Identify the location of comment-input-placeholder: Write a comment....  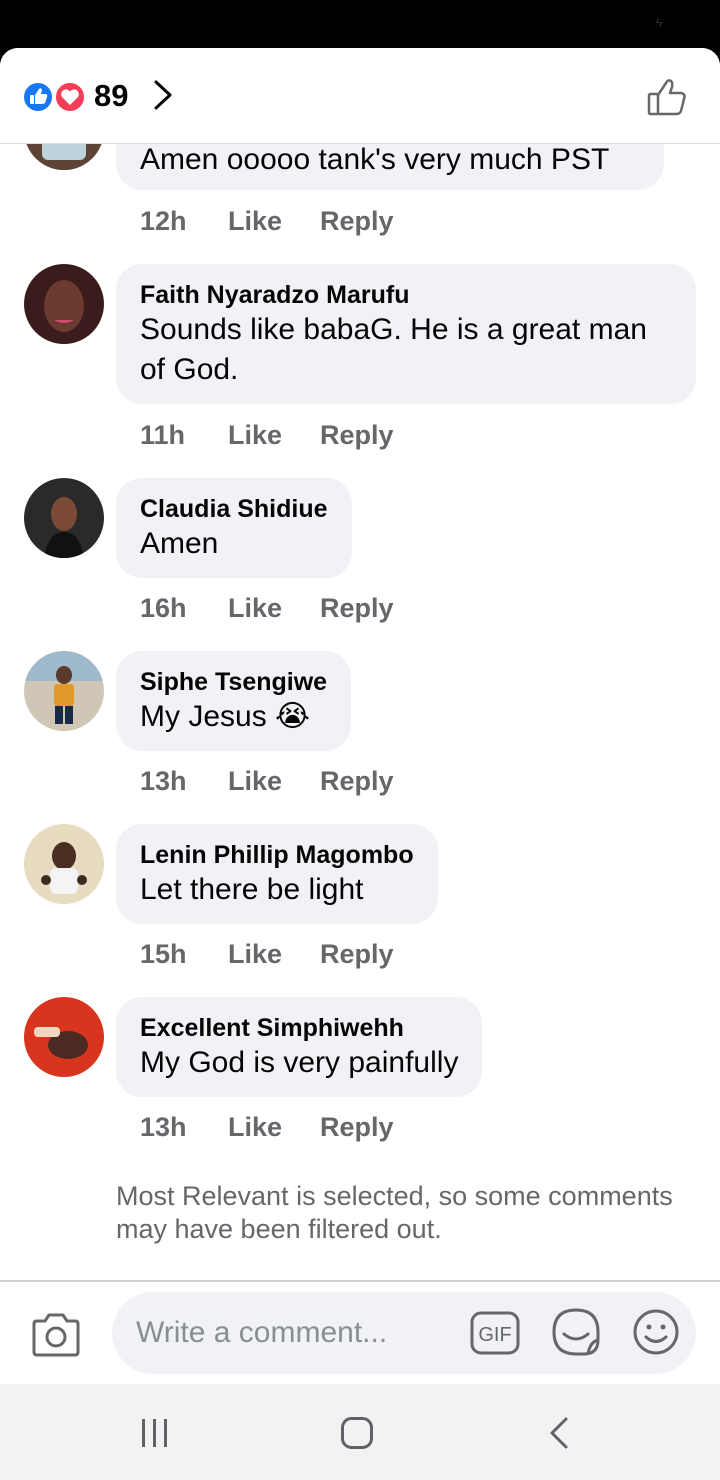
(262, 1332).